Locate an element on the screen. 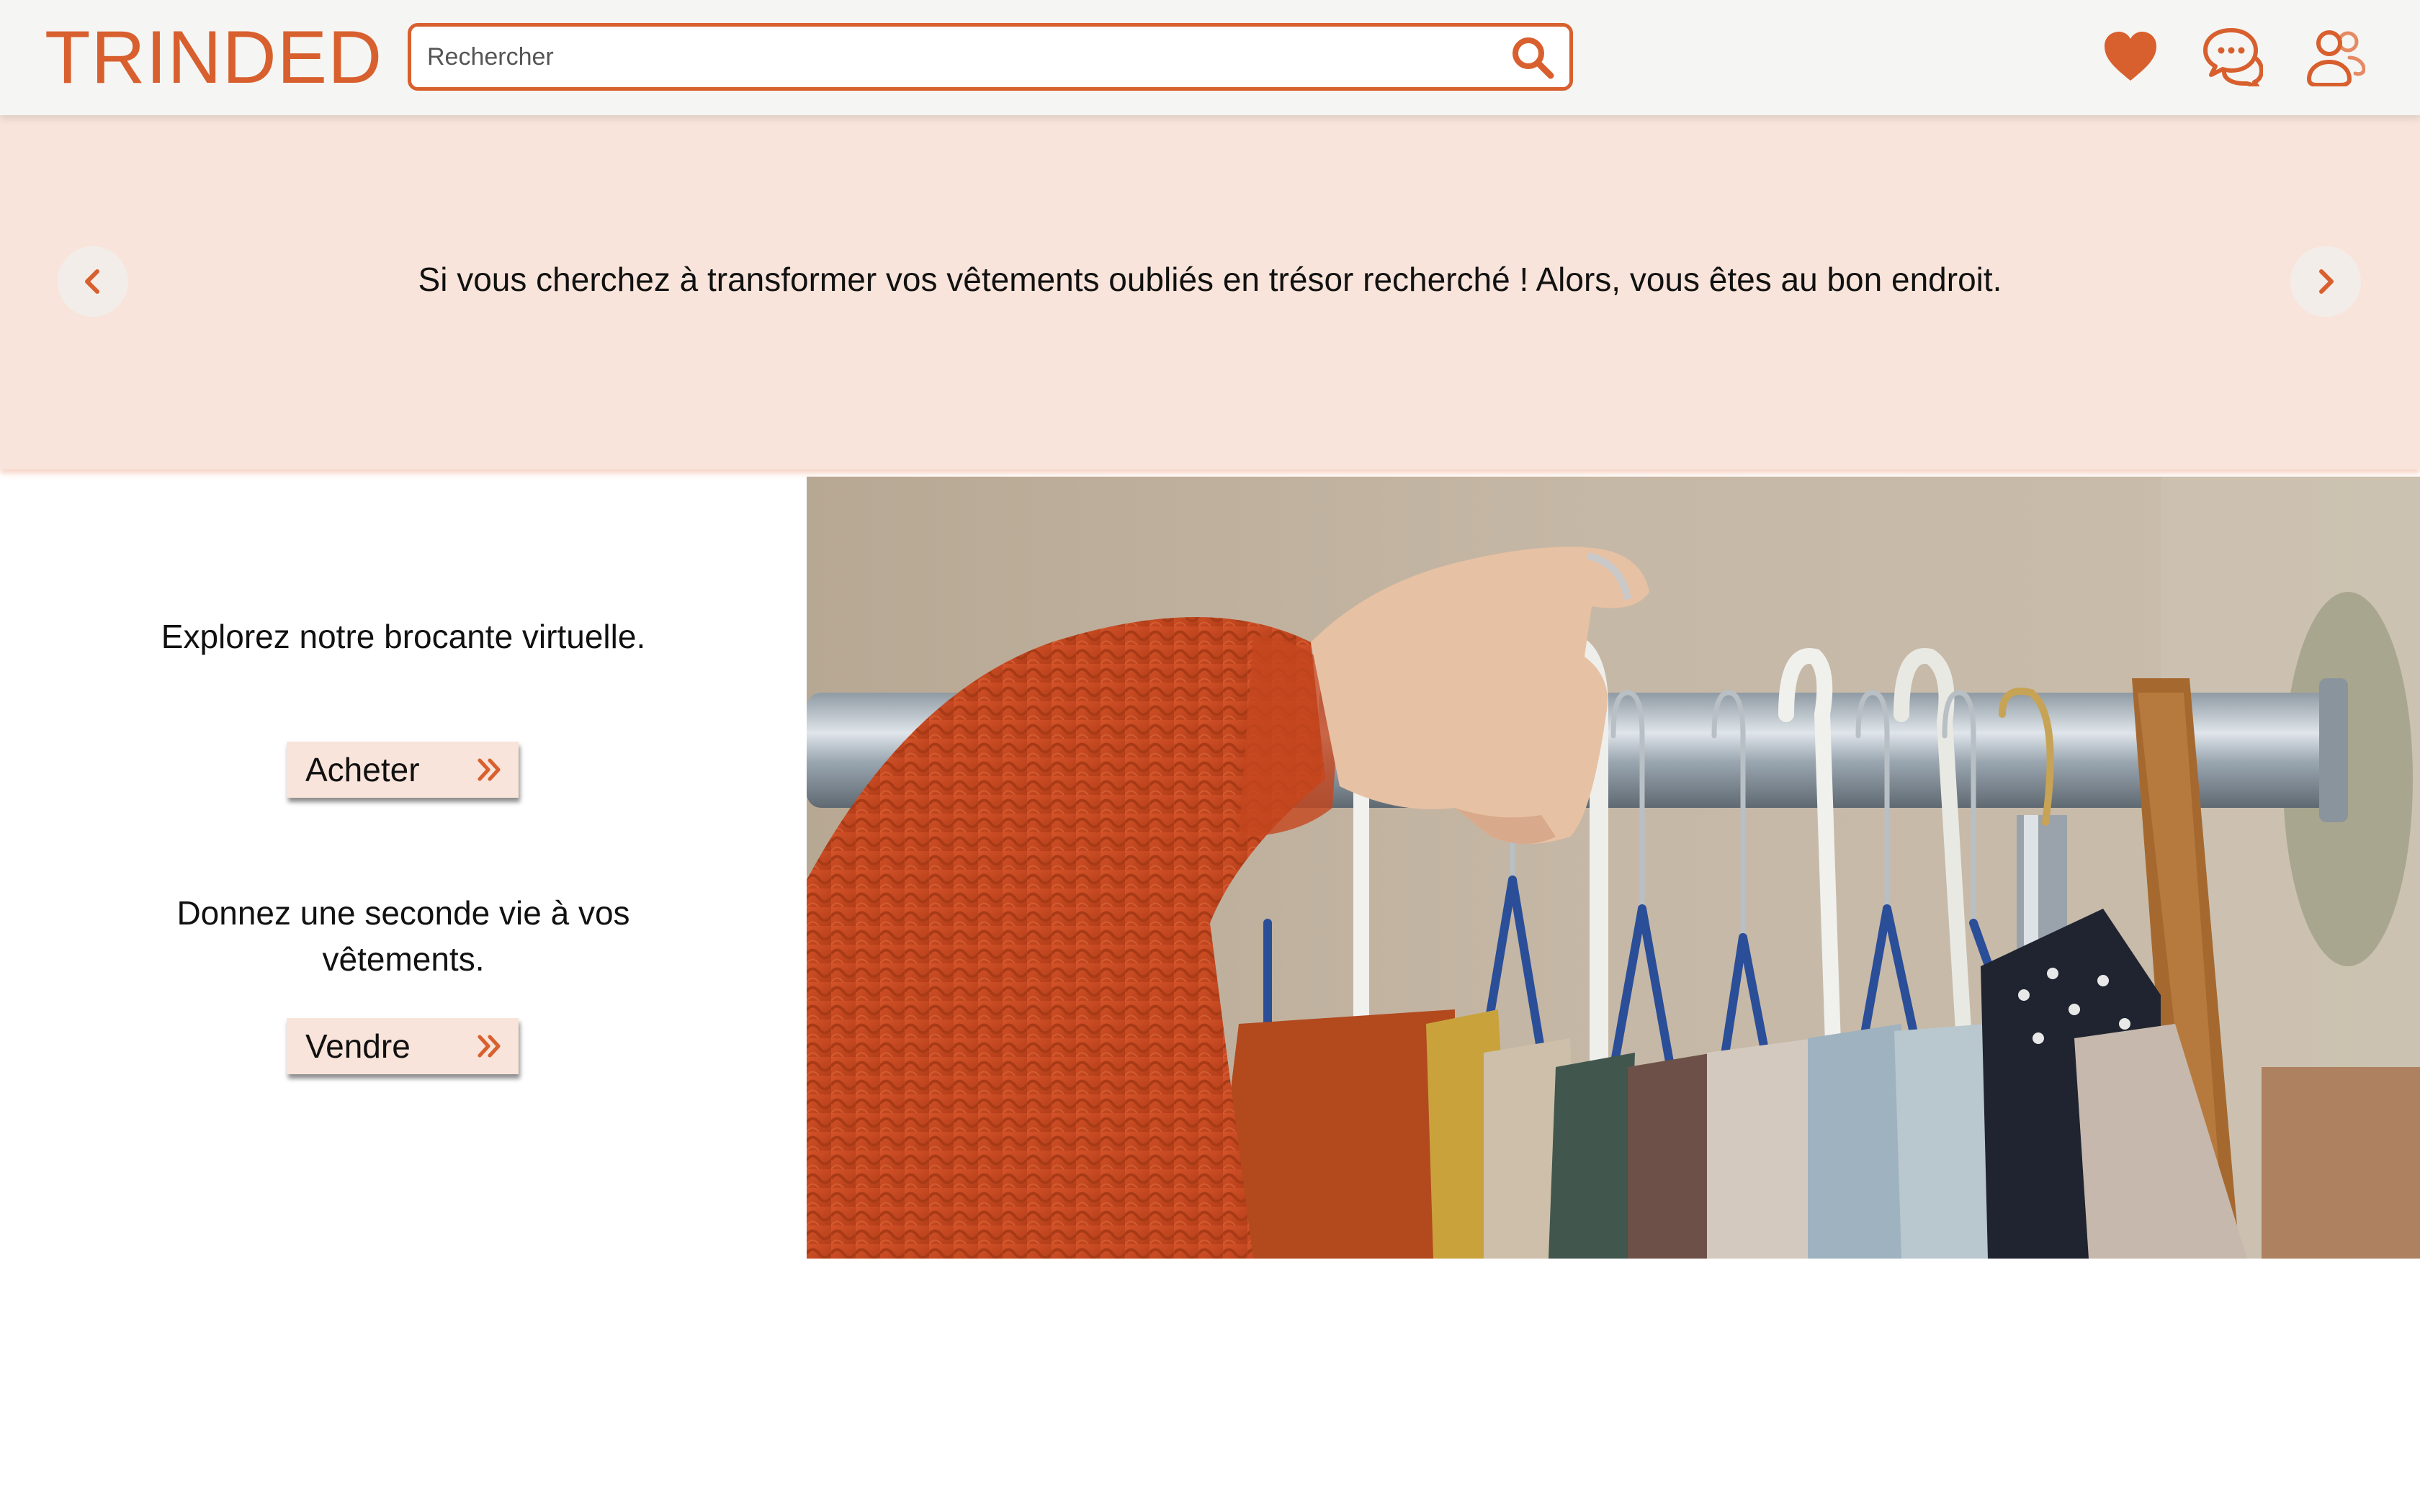  messages-button is located at coordinates (2233, 57).